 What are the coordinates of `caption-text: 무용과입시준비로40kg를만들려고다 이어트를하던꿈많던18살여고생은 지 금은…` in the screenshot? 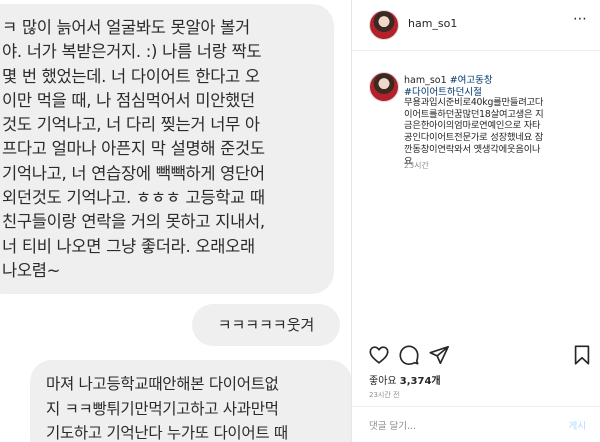 It's located at (474, 132).